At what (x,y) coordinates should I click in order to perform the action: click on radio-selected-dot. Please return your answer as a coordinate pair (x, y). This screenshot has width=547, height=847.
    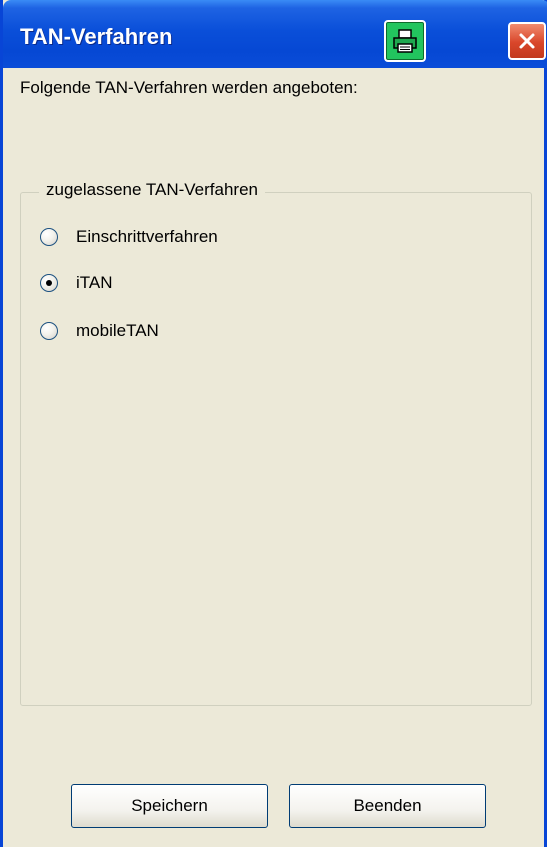
    Looking at the image, I should click on (49, 283).